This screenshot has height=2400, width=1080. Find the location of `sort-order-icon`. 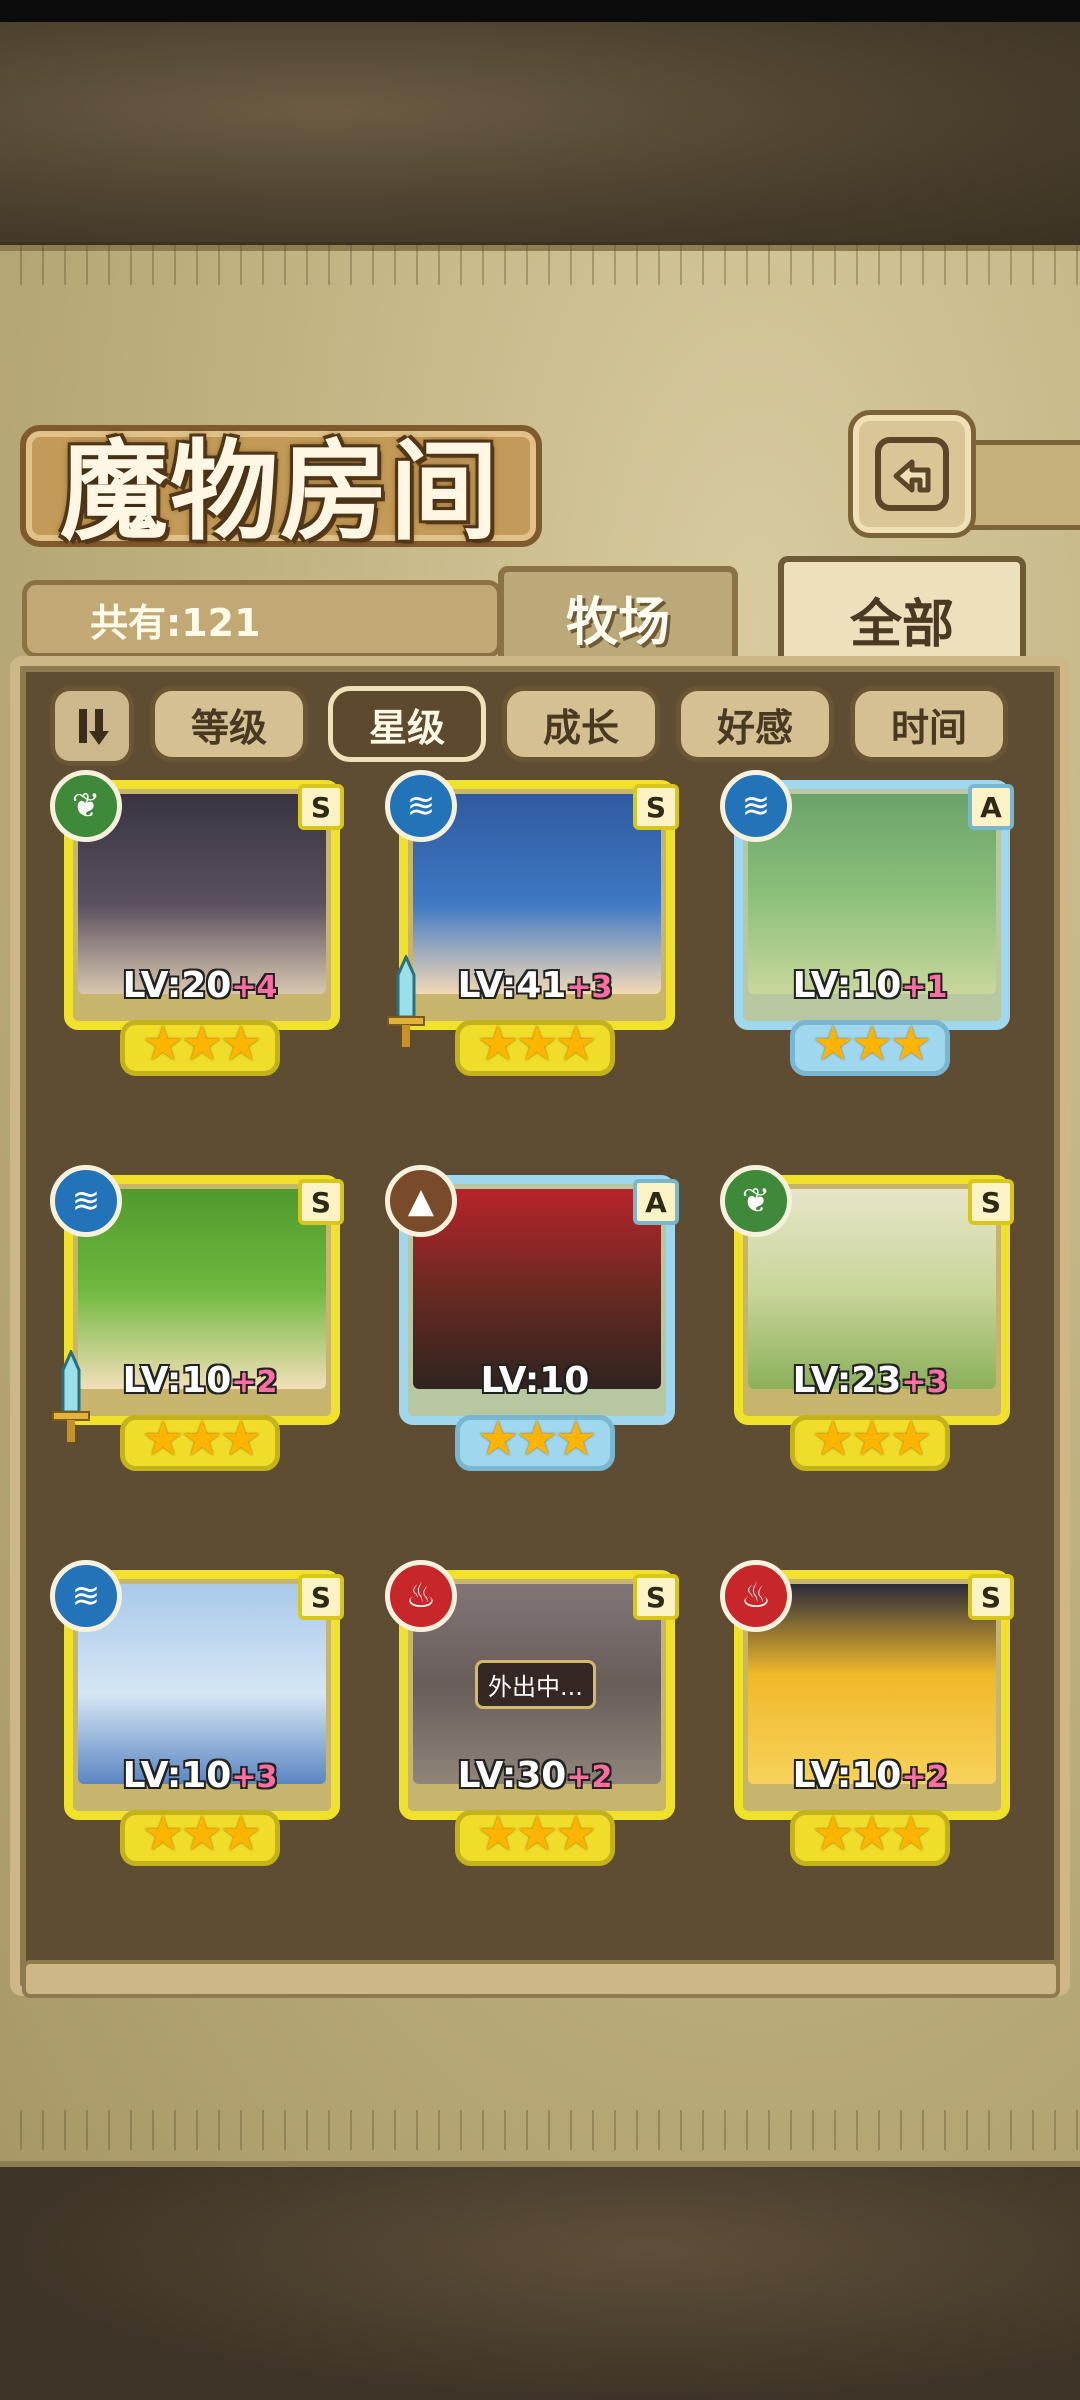

sort-order-icon is located at coordinates (94, 727).